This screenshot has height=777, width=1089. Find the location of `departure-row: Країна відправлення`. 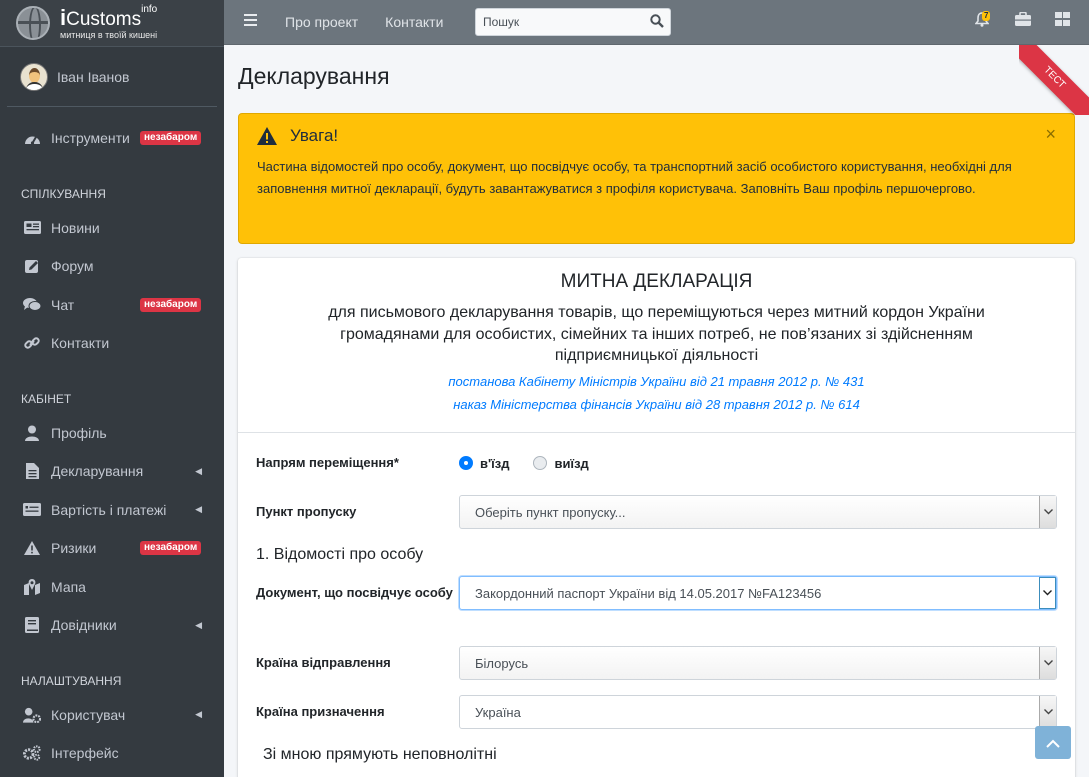

departure-row: Країна відправлення is located at coordinates (356, 663).